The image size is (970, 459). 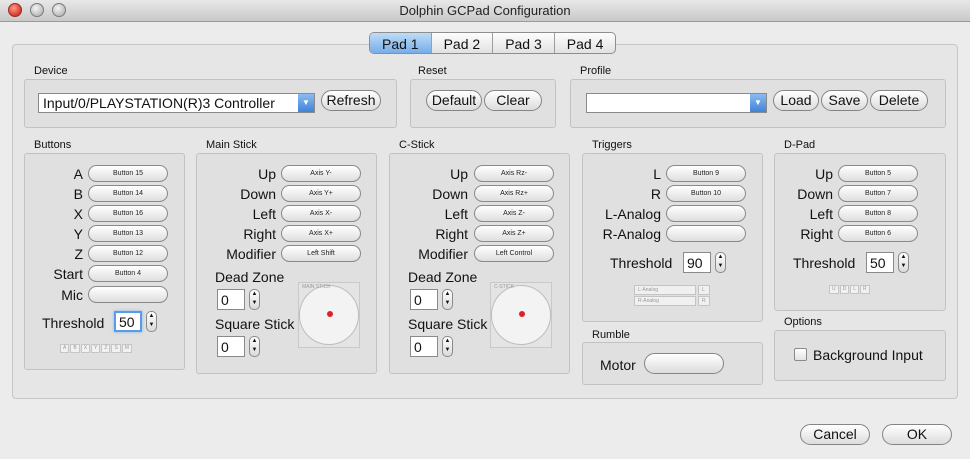 I want to click on button-a-binding: Button 15, so click(x=128, y=173).